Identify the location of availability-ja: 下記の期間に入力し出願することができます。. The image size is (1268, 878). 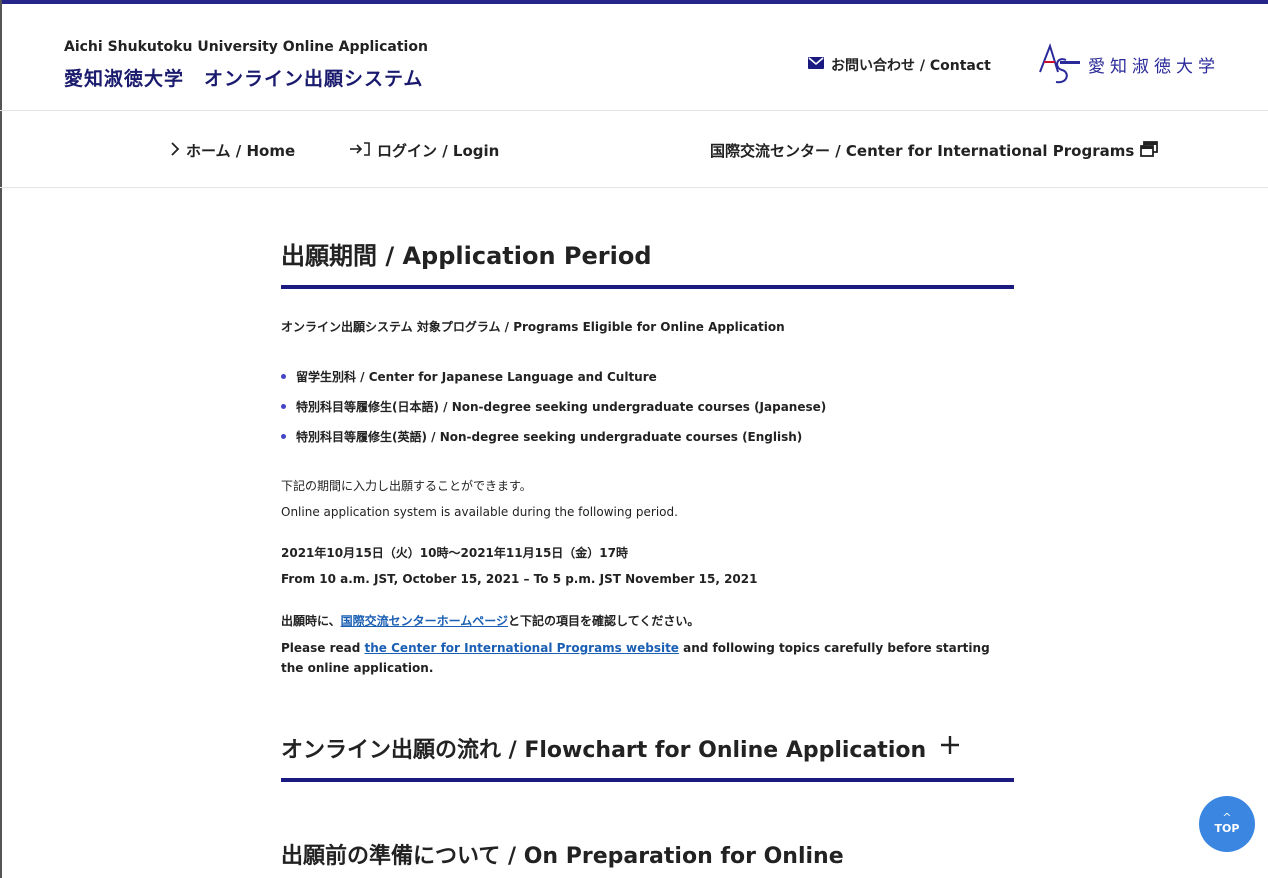
(406, 486).